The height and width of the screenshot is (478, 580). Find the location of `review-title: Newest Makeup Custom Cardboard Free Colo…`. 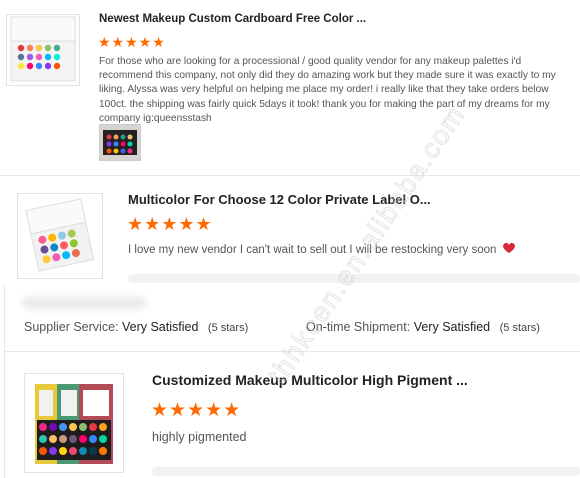

review-title: Newest Makeup Custom Cardboard Free Colo… is located at coordinates (232, 19).